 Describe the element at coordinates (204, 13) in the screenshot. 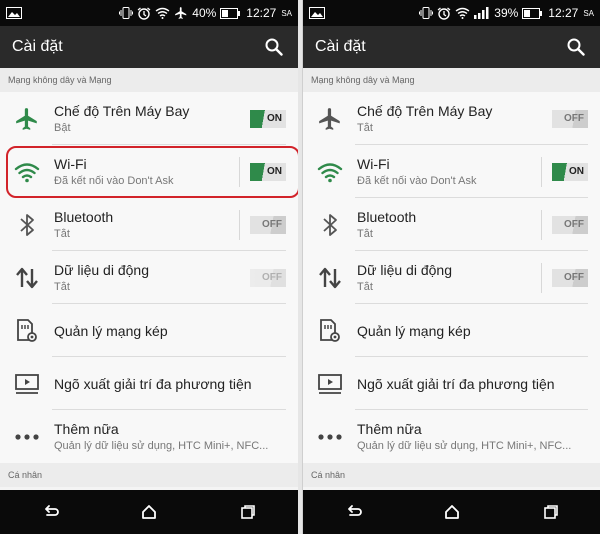

I see `battery-percent: 40%` at that location.